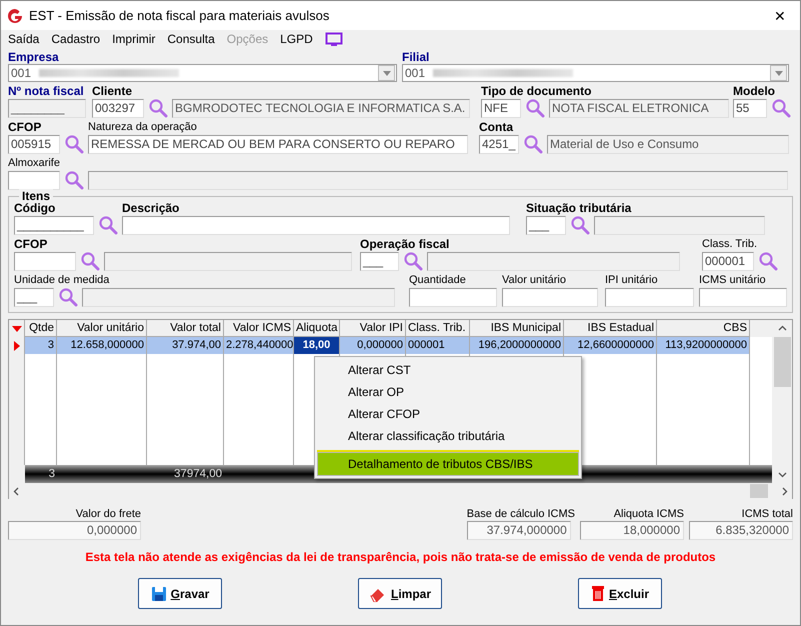  I want to click on input-field: 0,000000, so click(74, 530).